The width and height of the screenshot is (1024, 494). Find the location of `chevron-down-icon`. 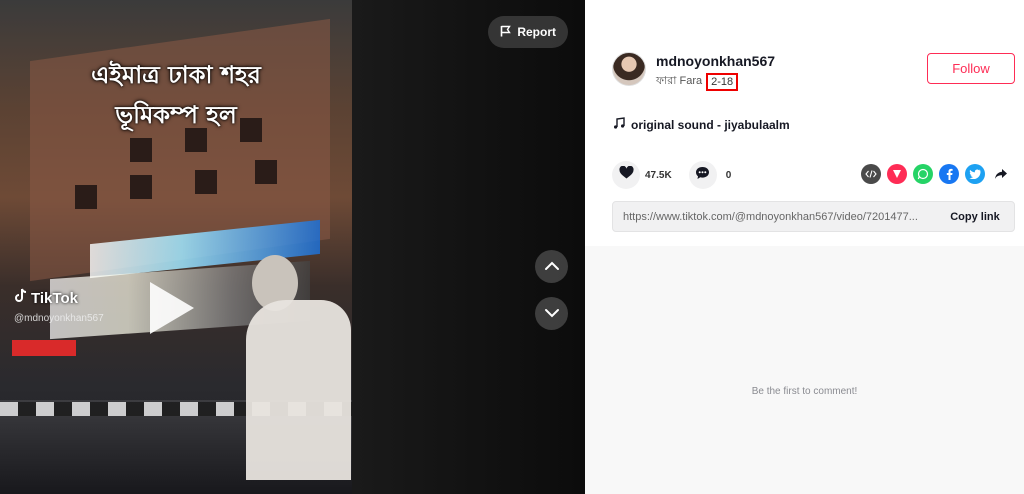

chevron-down-icon is located at coordinates (552, 314).